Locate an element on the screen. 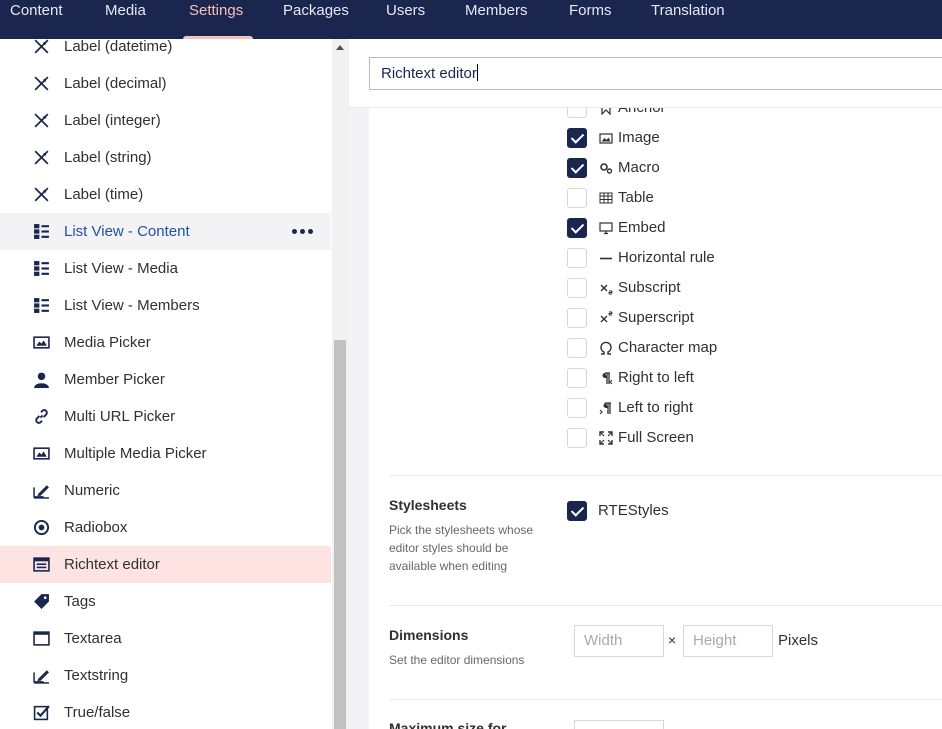 The width and height of the screenshot is (942, 729). option-character-map: Character map is located at coordinates (642, 348).